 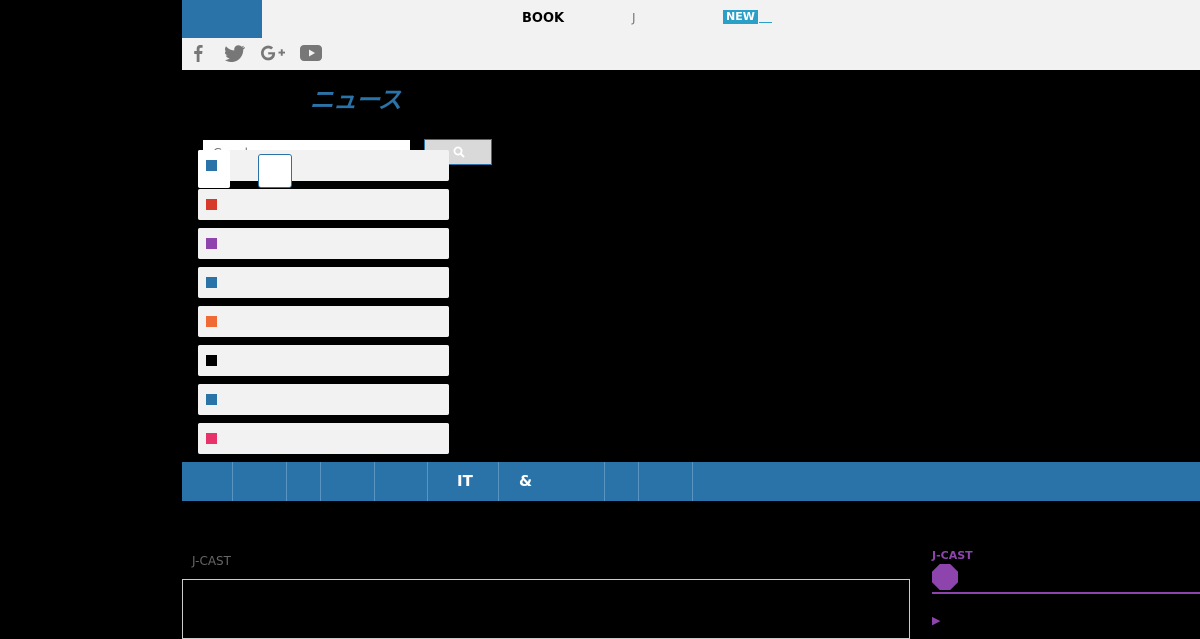 I want to click on google-plus-icon, so click(x=273, y=53).